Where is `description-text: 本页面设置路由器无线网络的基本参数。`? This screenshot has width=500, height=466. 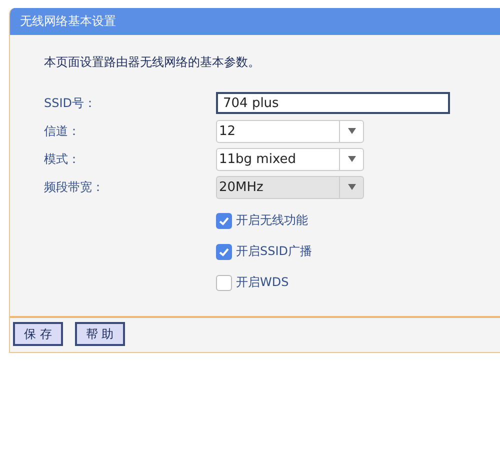
description-text: 本页面设置路由器无线网络的基本参数。 is located at coordinates (152, 62).